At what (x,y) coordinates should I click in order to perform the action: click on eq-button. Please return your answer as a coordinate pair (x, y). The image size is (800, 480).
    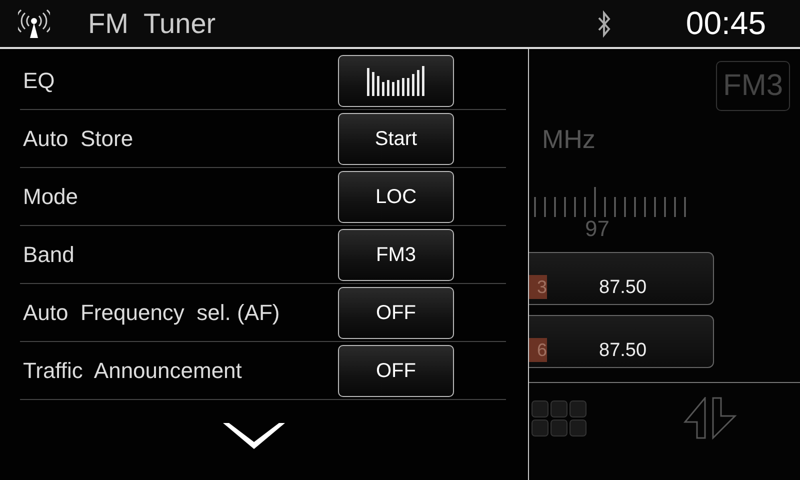
    Looking at the image, I should click on (396, 81).